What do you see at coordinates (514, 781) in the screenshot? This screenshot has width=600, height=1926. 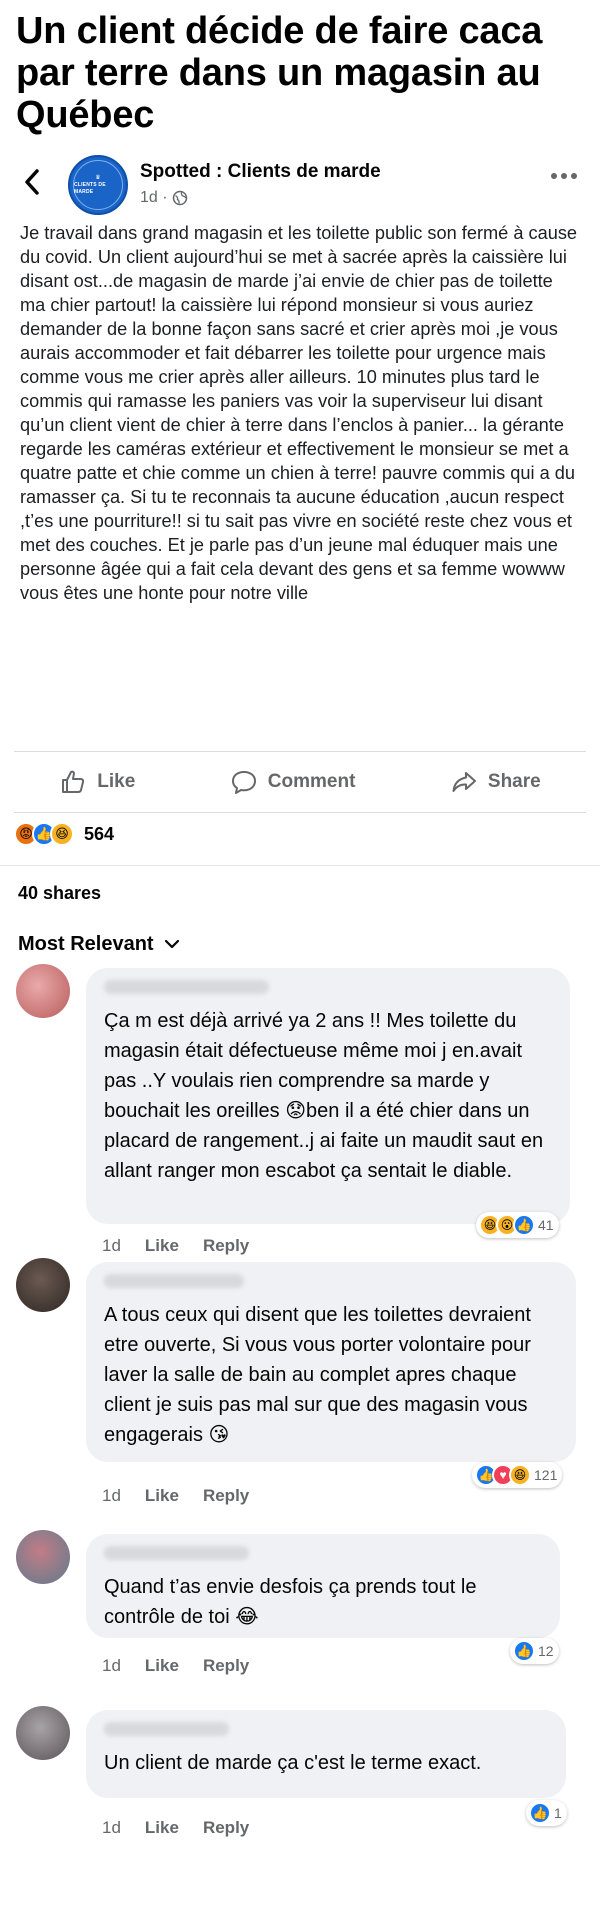 I see `share-label: Share` at bounding box center [514, 781].